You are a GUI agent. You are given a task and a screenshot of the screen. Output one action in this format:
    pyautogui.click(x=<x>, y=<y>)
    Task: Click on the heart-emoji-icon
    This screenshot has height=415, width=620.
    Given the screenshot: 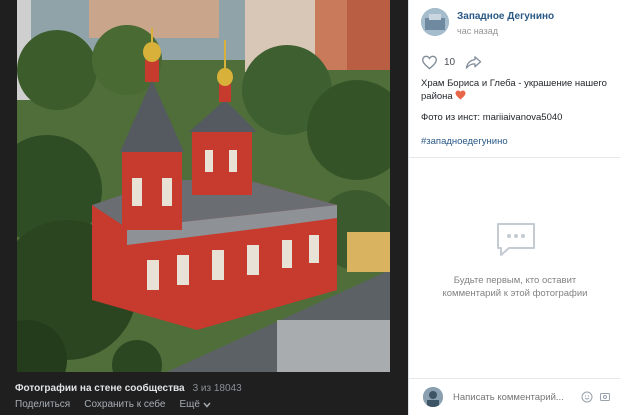 What is the action you would take?
    pyautogui.click(x=460, y=95)
    